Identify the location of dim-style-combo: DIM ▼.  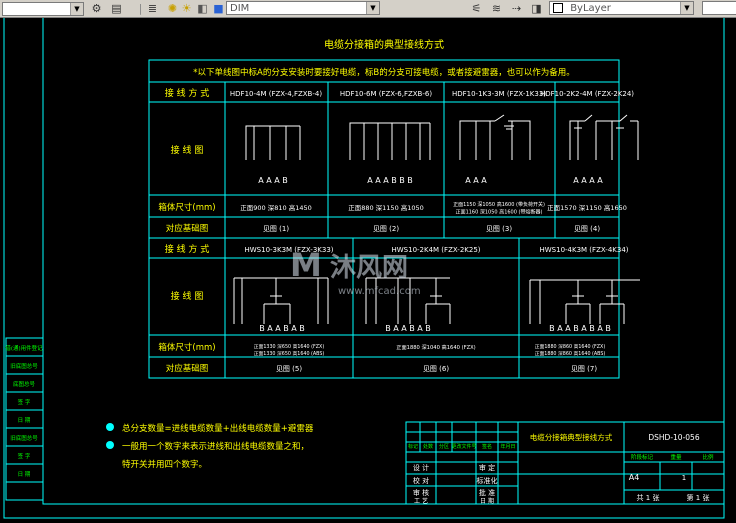
(303, 8).